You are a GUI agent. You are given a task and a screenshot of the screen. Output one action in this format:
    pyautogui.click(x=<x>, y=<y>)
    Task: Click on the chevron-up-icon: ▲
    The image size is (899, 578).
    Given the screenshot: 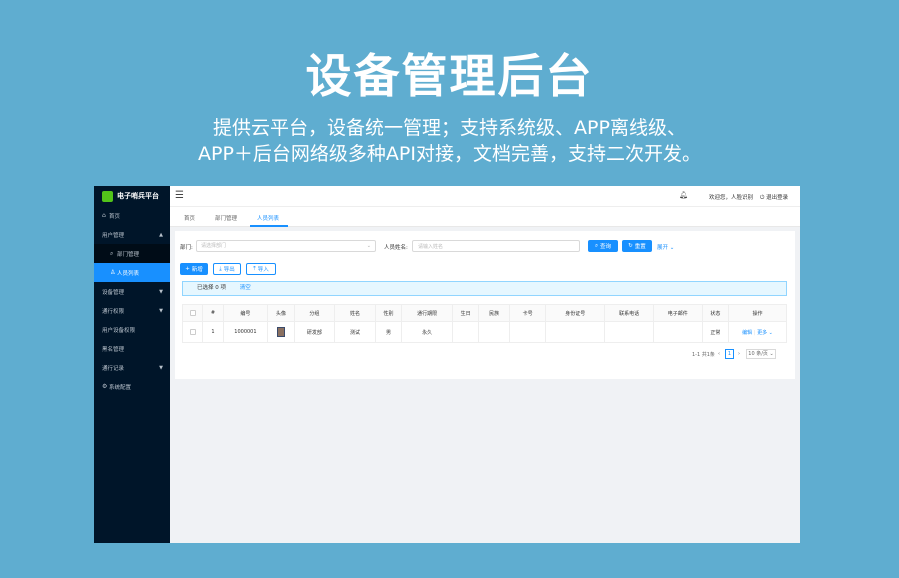 What is the action you would take?
    pyautogui.click(x=161, y=234)
    